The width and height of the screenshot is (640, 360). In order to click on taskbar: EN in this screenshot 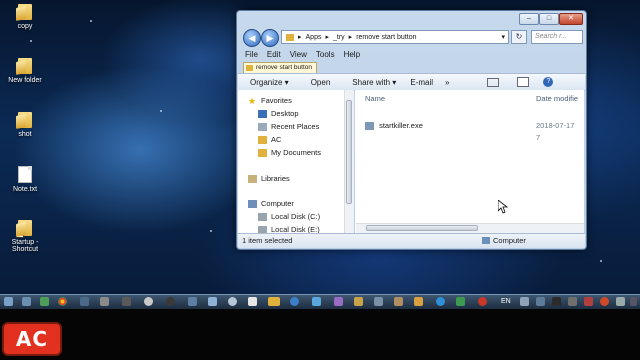, I will do `click(320, 301)`.